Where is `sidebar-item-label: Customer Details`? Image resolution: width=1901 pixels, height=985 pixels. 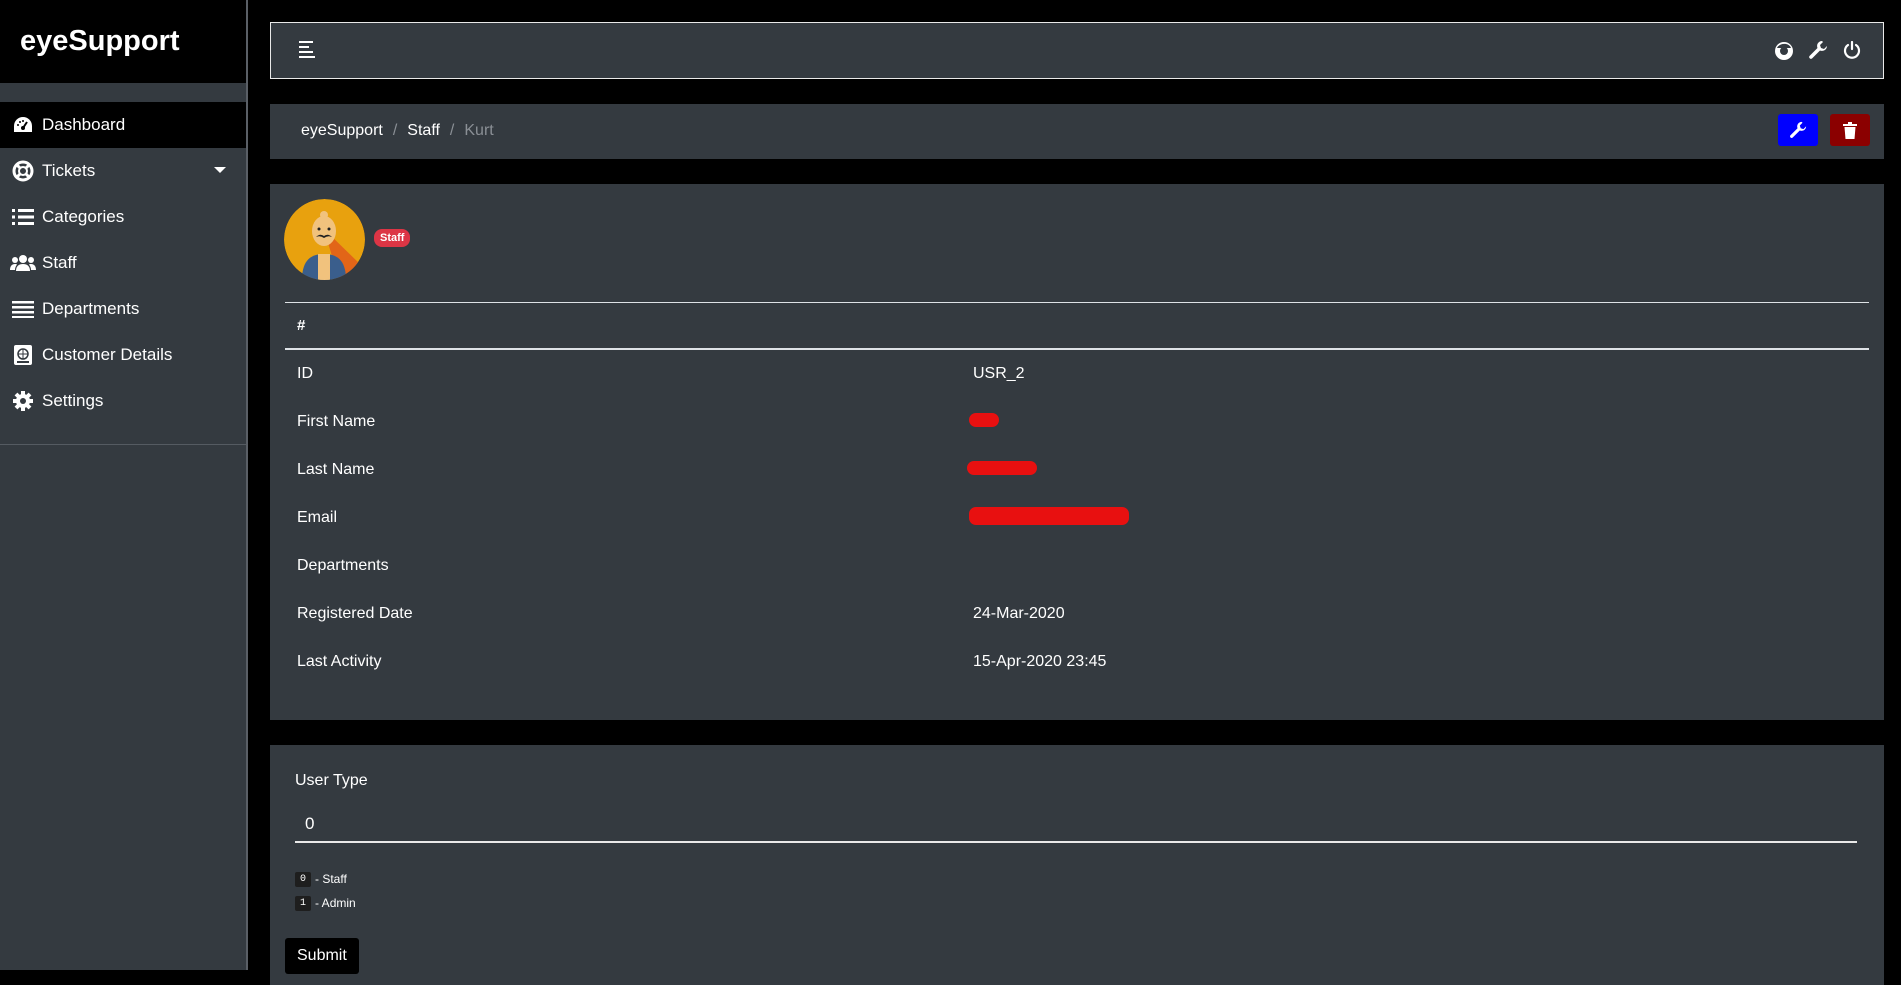
sidebar-item-label: Customer Details is located at coordinates (107, 354).